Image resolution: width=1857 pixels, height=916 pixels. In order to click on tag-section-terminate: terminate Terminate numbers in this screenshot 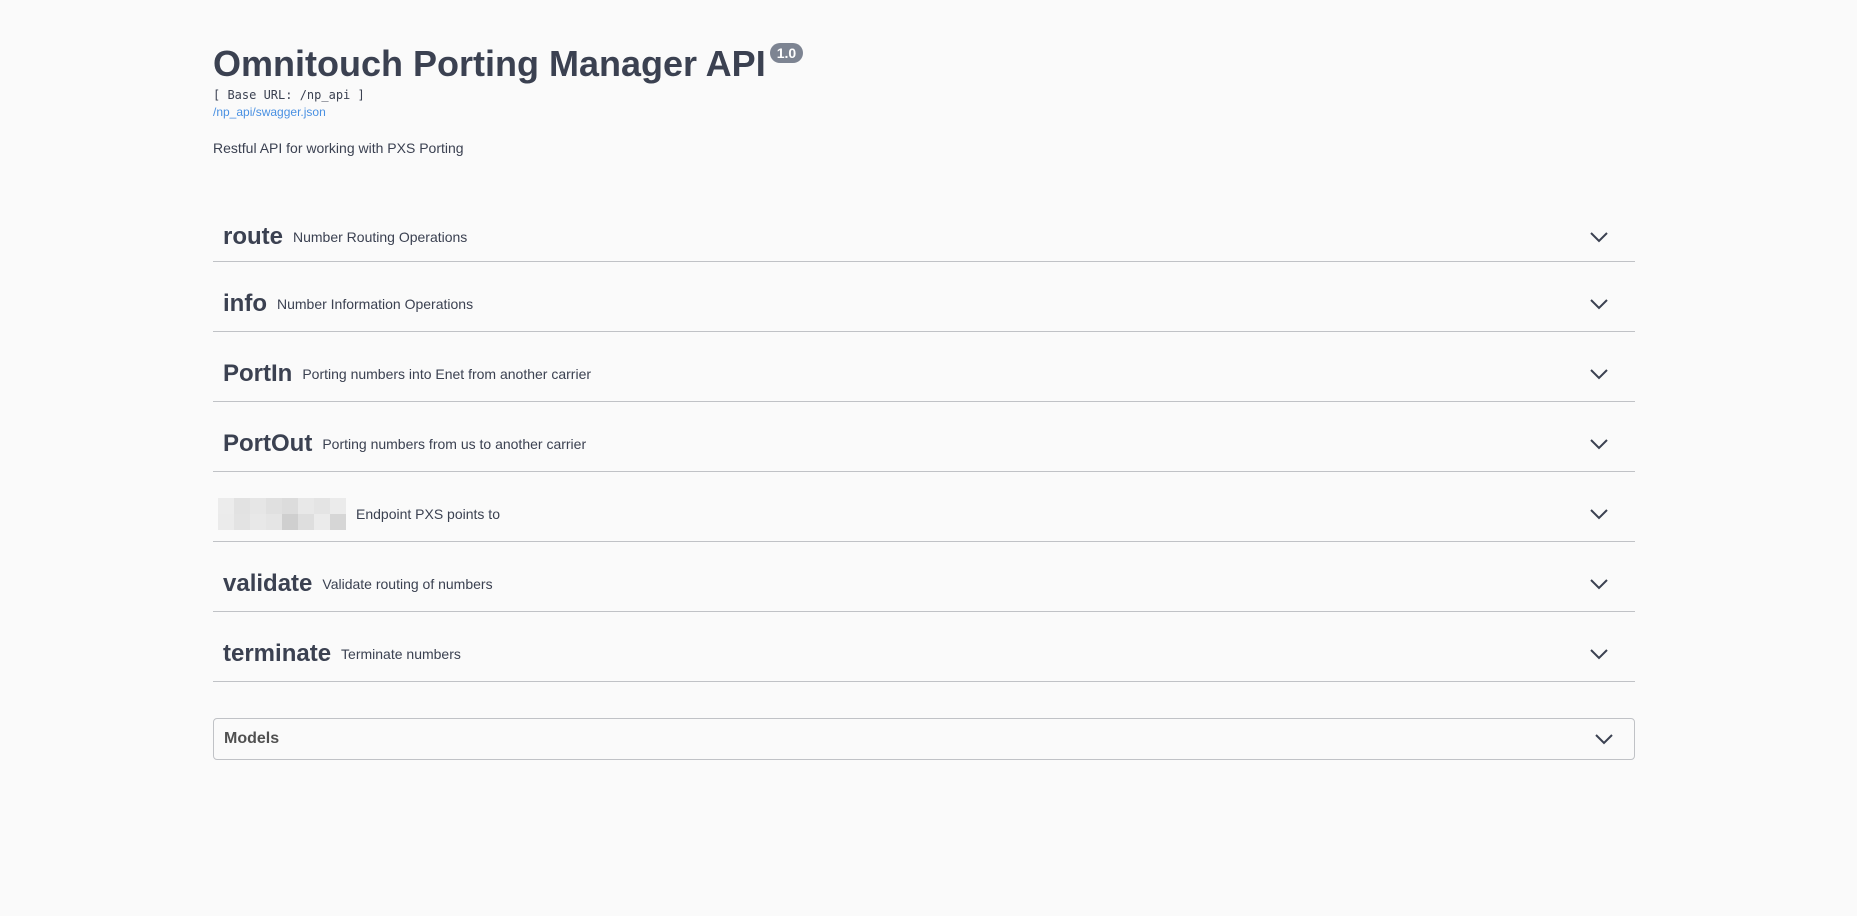, I will do `click(924, 647)`.